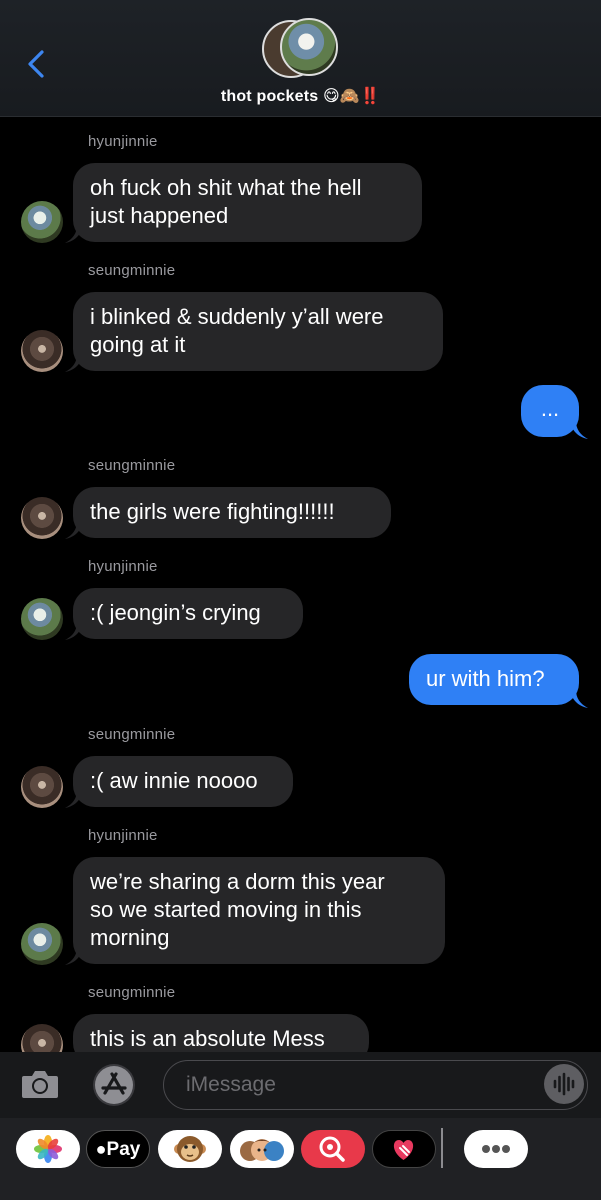  What do you see at coordinates (231, 1084) in the screenshot?
I see `imessage-placeholder: iMessage` at bounding box center [231, 1084].